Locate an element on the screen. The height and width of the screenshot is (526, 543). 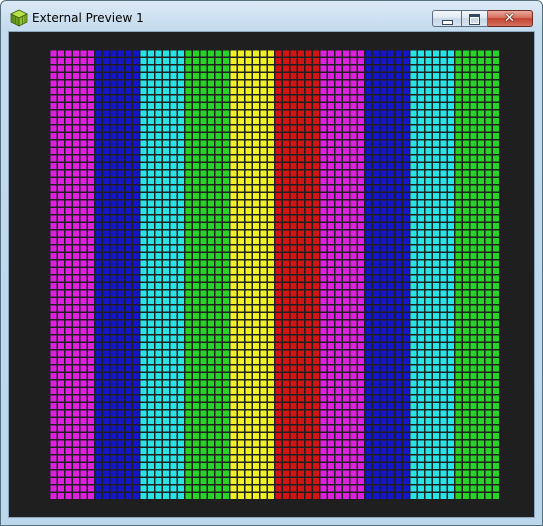
close-button: ✕ is located at coordinates (510, 18).